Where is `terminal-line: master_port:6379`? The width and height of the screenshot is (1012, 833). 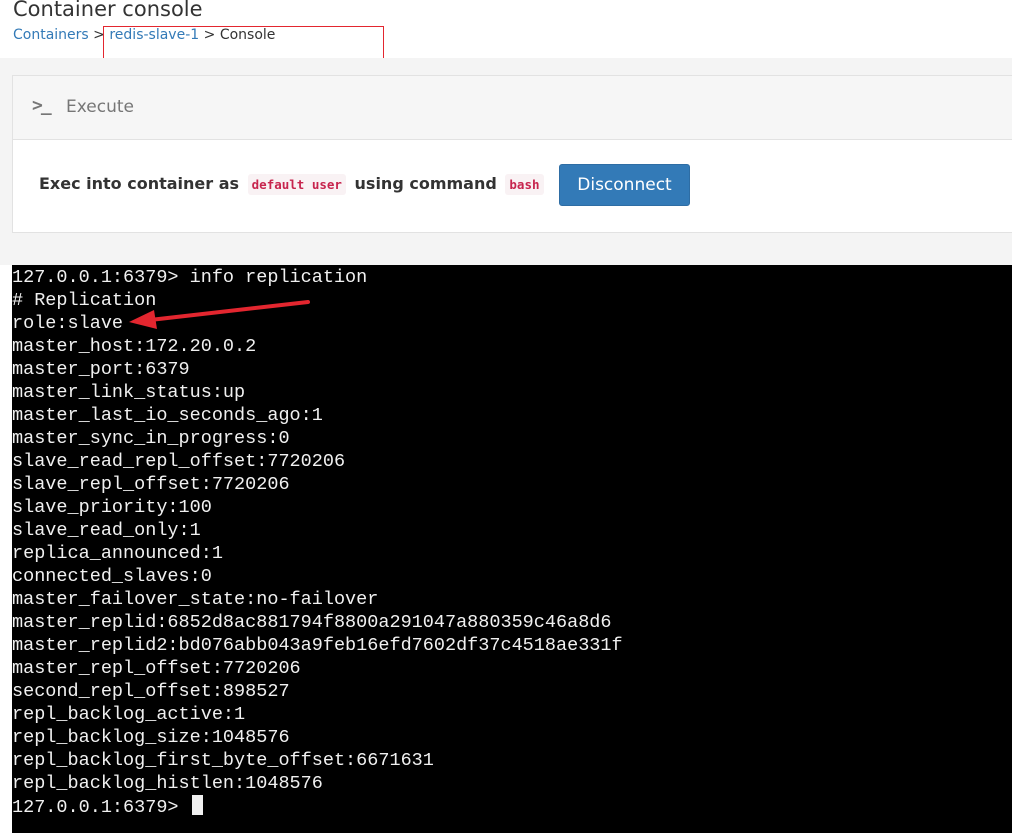
terminal-line: master_port:6379 is located at coordinates (101, 369).